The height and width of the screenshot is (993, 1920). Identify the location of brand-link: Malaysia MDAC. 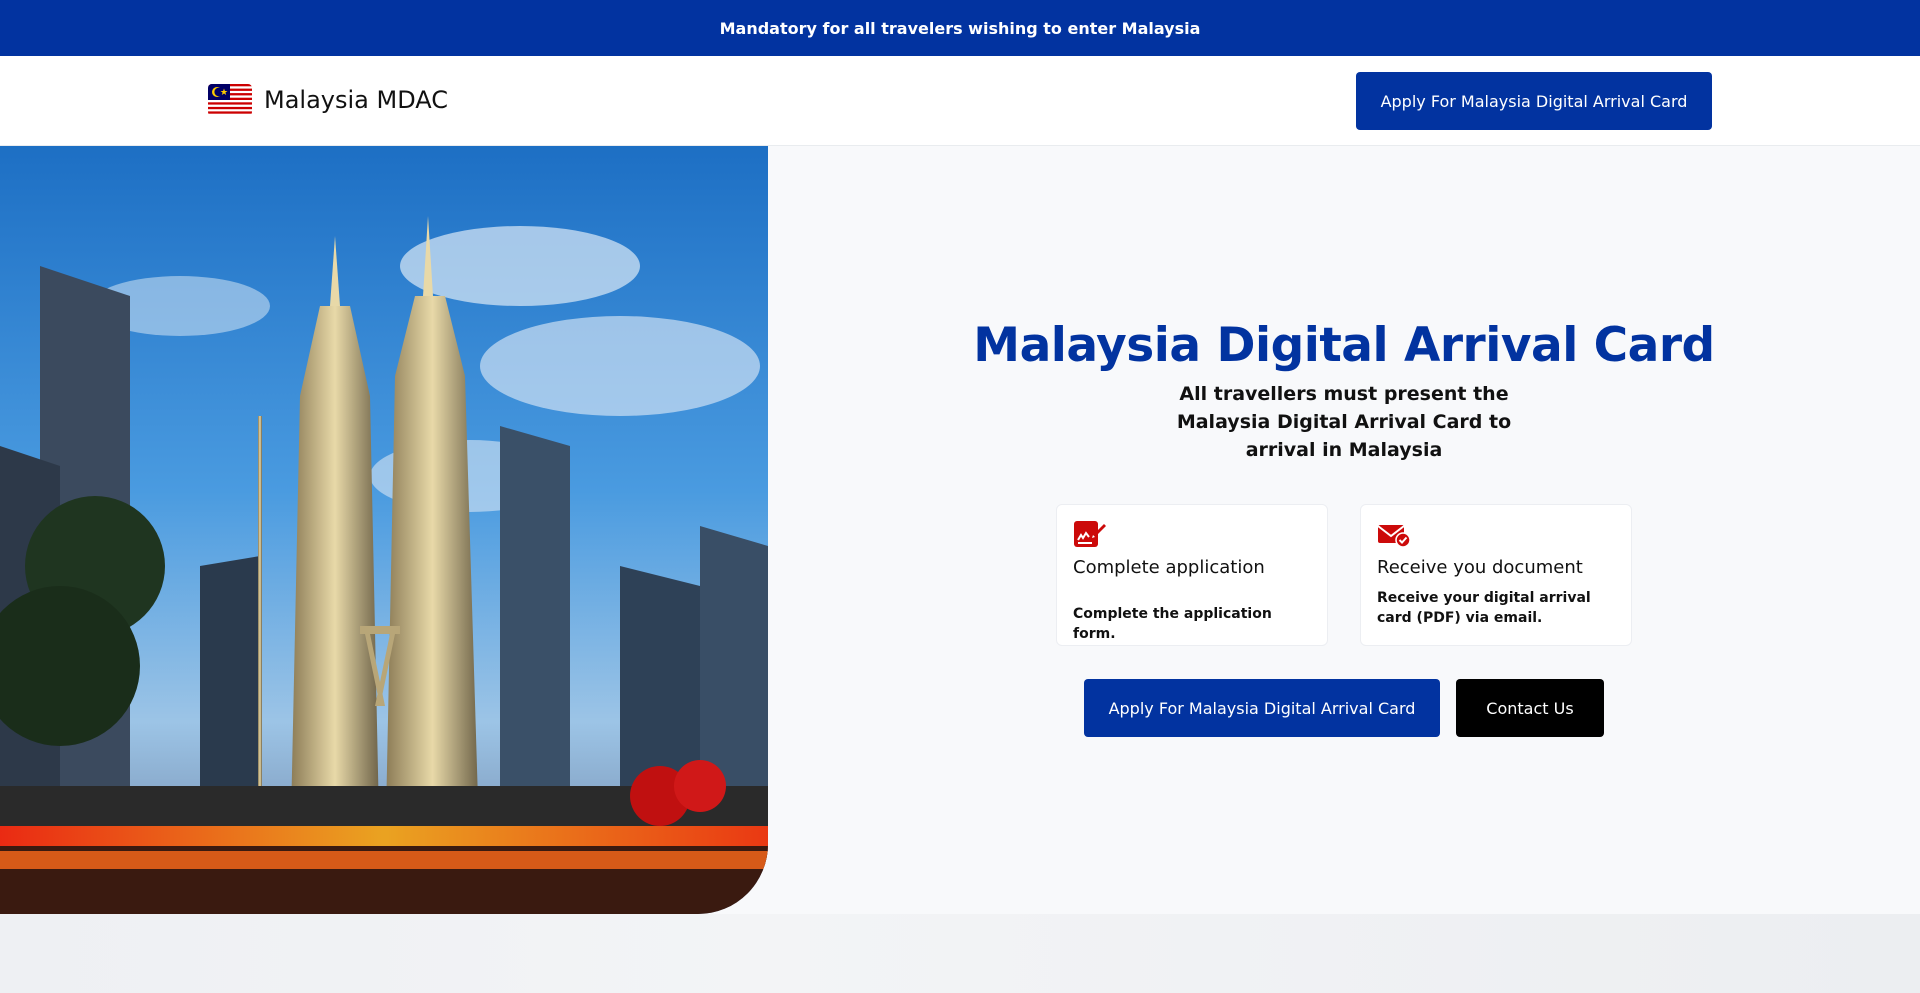
(328, 100).